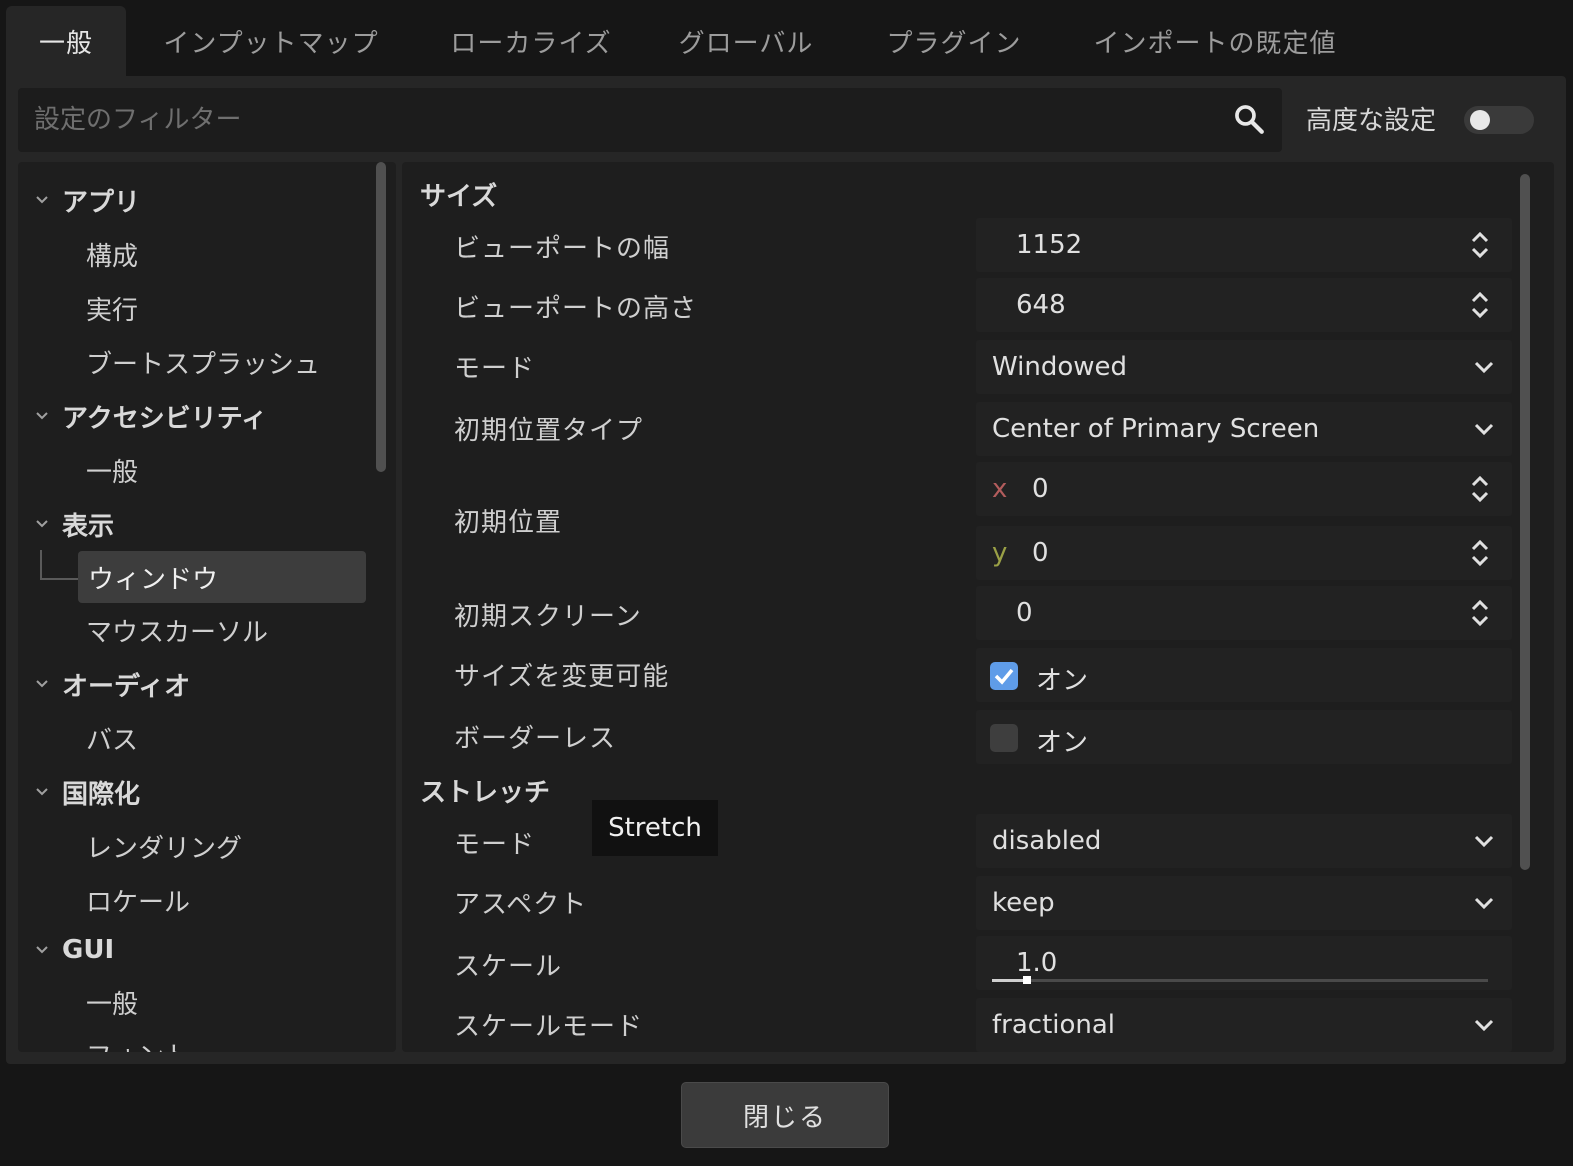 The image size is (1573, 1166). I want to click on borderless-label: ボーダーレス, so click(535, 739).